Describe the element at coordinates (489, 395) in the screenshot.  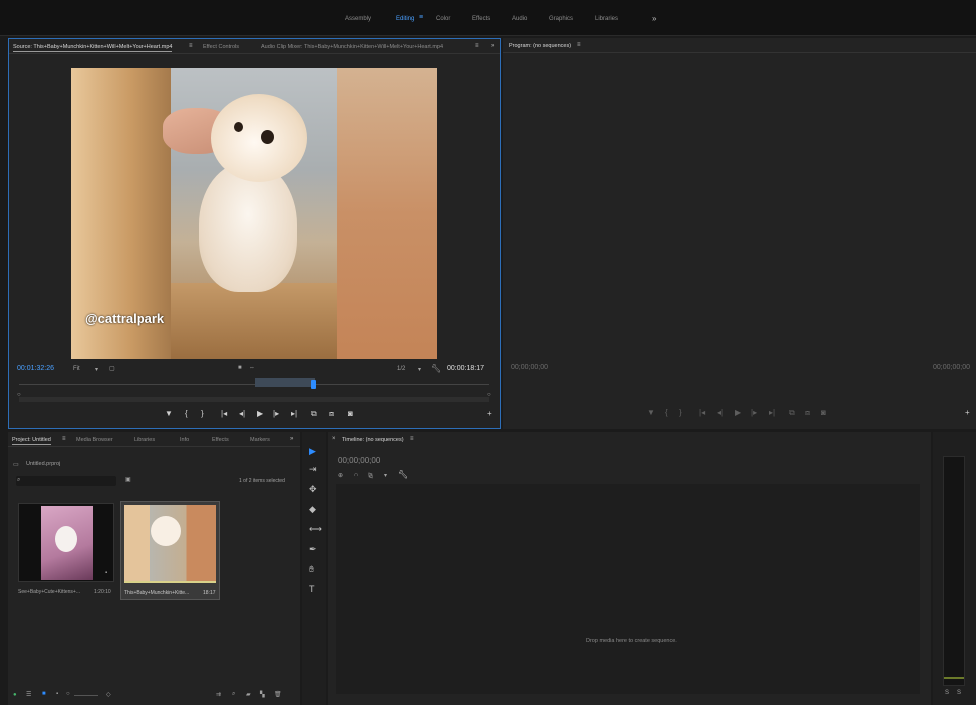
I see `scroll-end-handle: ○` at that location.